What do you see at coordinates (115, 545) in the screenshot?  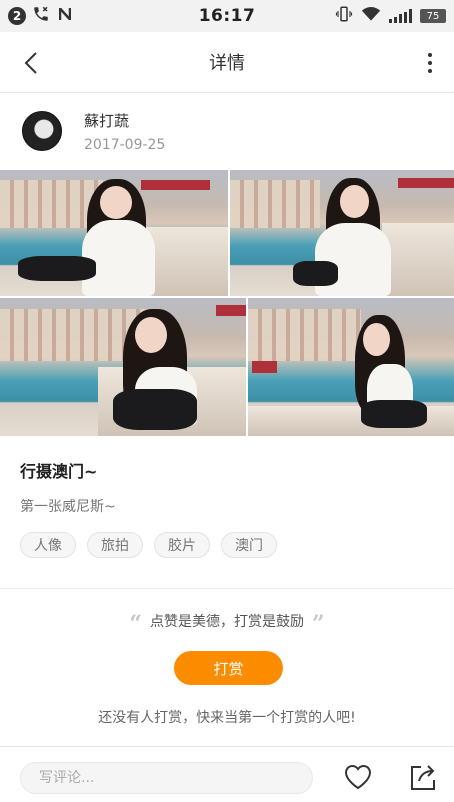 I see `tag-travel: 旅拍` at bounding box center [115, 545].